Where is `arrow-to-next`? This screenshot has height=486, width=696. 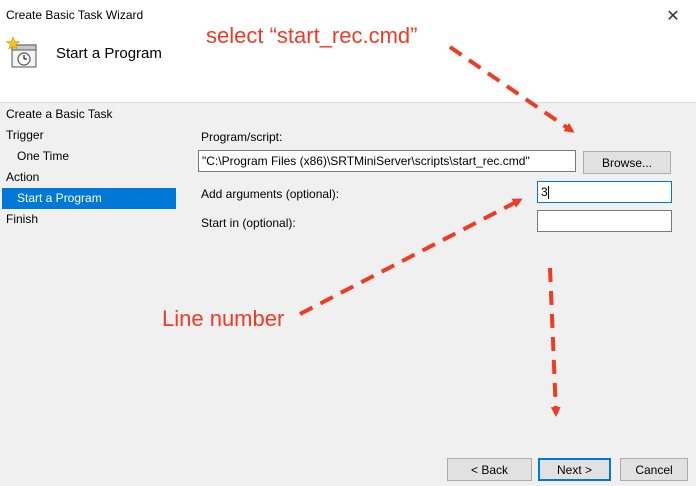 arrow-to-next is located at coordinates (554, 342).